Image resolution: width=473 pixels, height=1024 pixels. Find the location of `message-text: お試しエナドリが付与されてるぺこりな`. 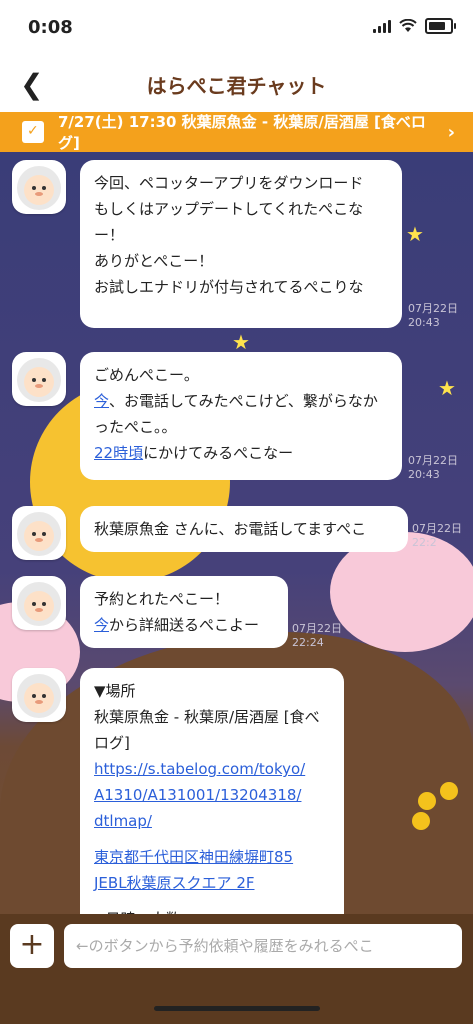

message-text: お試しエナドリが付与されてるぺこりな is located at coordinates (229, 287).